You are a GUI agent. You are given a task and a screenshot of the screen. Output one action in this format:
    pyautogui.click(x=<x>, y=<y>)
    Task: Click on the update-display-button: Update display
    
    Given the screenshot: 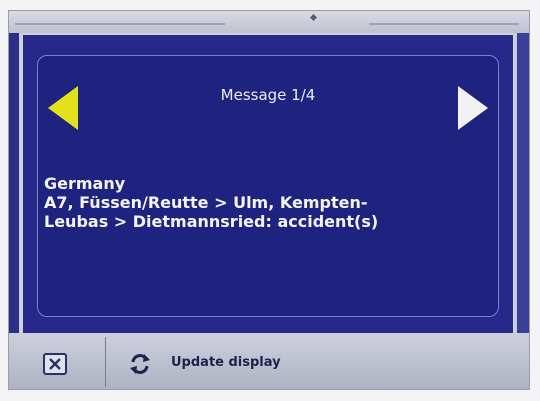 What is the action you would take?
    pyautogui.click(x=237, y=364)
    